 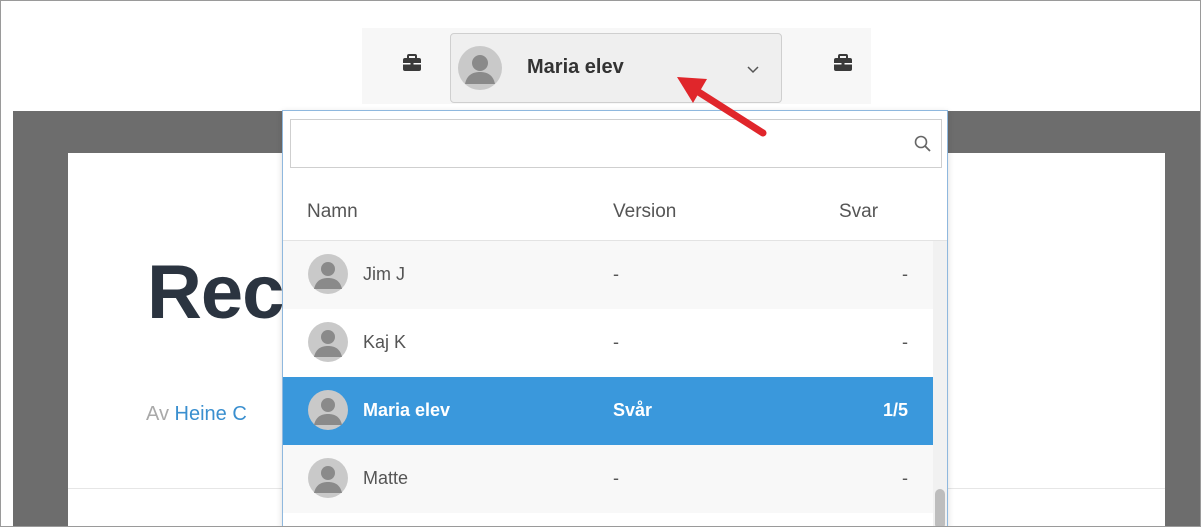 I want to click on scrollbar-thumb, so click(x=940, y=507).